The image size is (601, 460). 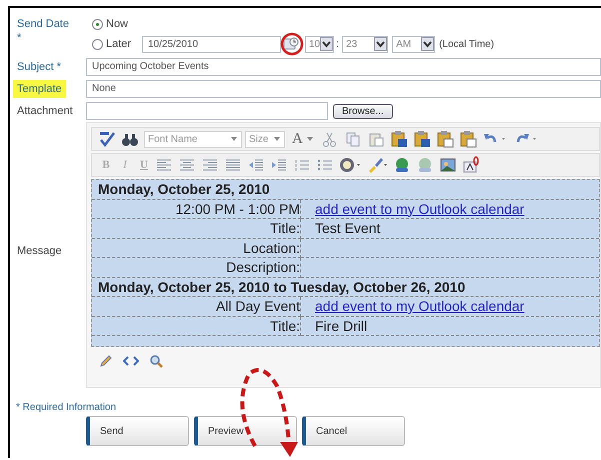 I want to click on action-button: Send, so click(x=137, y=431).